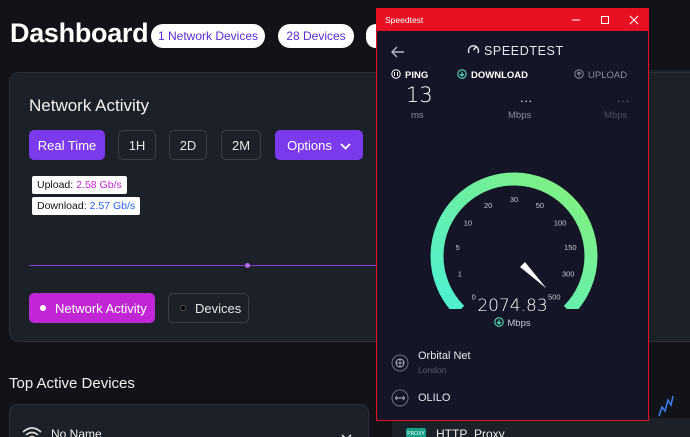 This screenshot has height=437, width=690. Describe the element at coordinates (417, 75) in the screenshot. I see `ping-label: PING` at that location.